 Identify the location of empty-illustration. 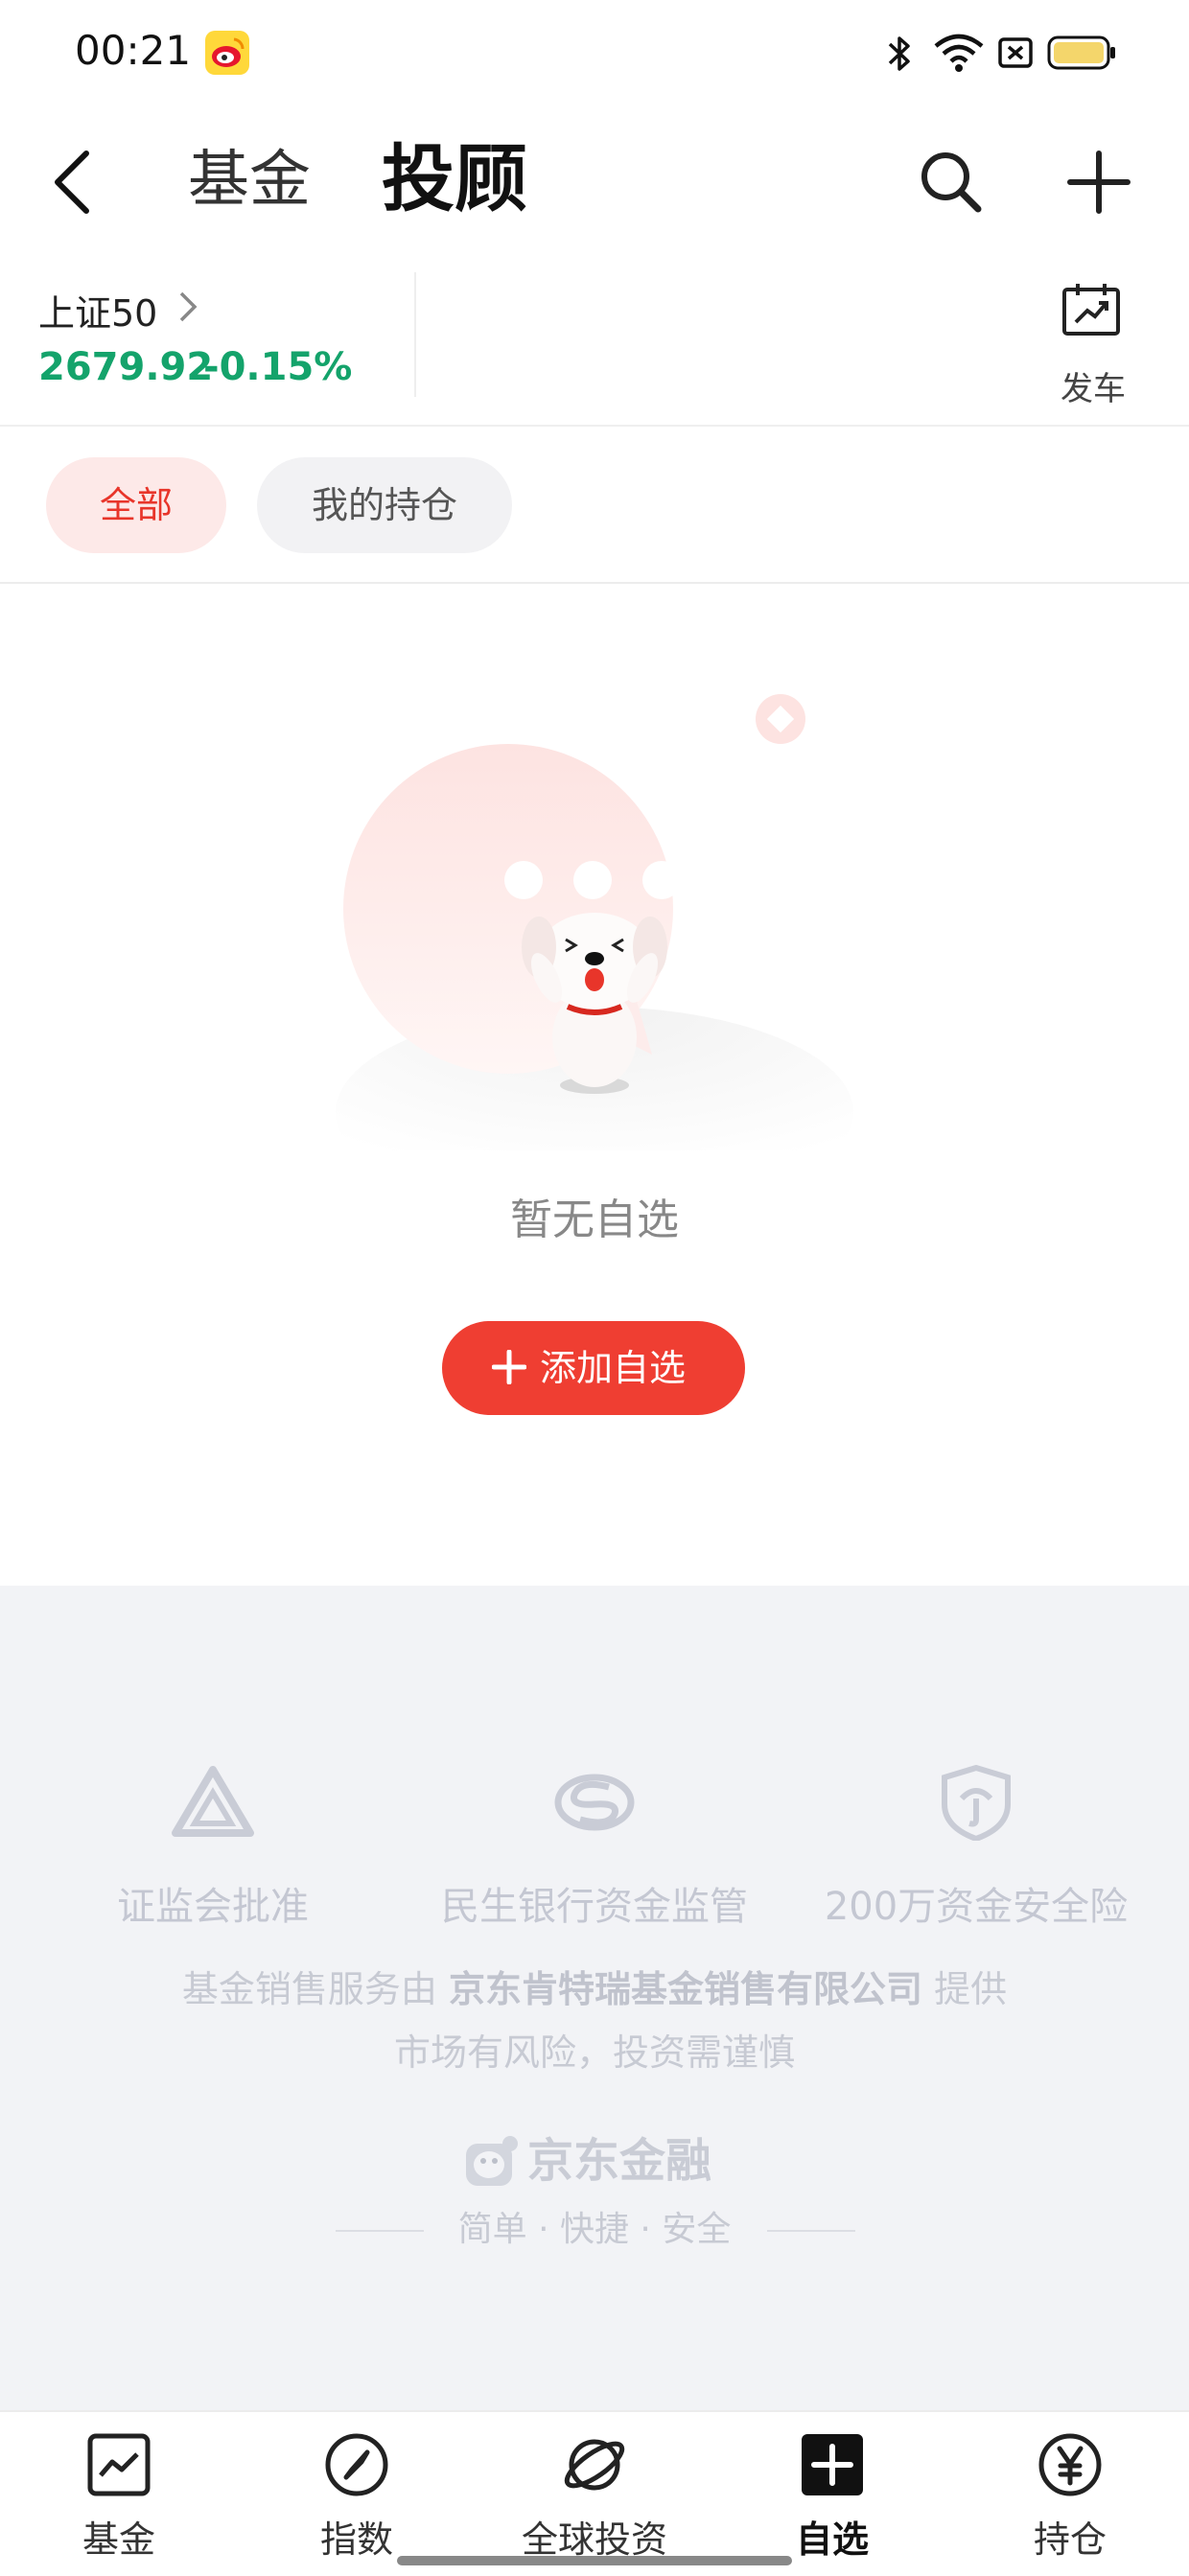
(594, 922).